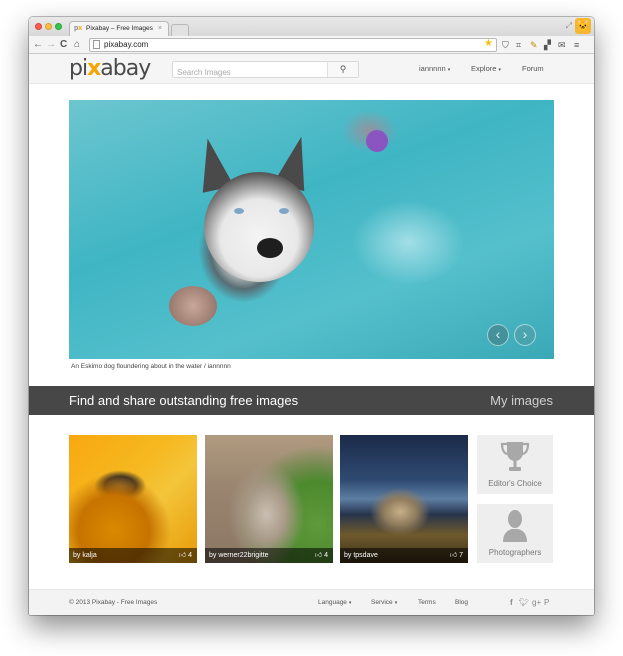 This screenshot has height=656, width=623. What do you see at coordinates (404, 555) in the screenshot?
I see `thumbnail-overlay: by tpsdave 👍︎ 7` at bounding box center [404, 555].